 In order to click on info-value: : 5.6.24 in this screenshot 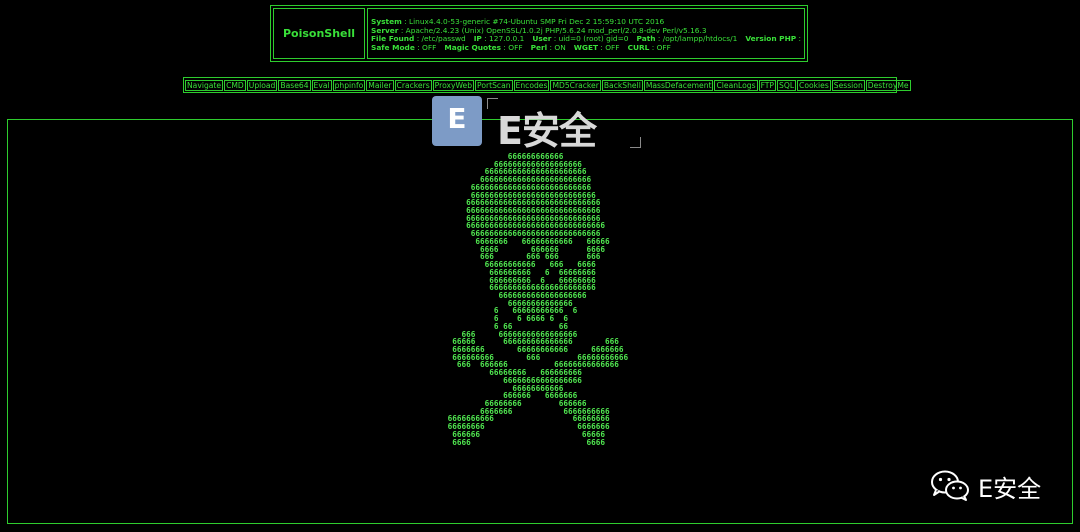, I will do `click(801, 39)`.